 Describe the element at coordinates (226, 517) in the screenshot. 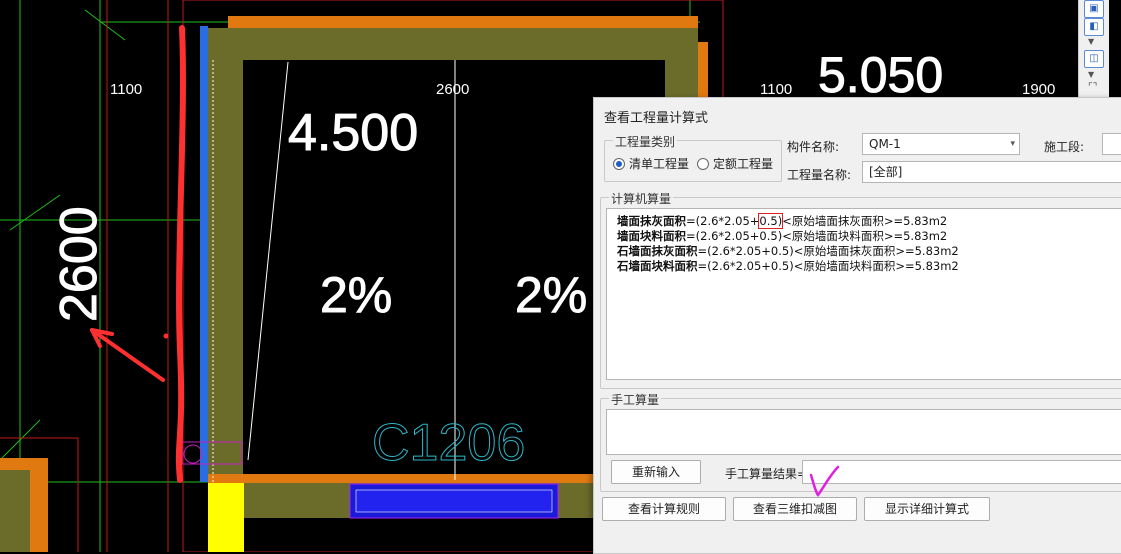

I see `yellow-column` at that location.